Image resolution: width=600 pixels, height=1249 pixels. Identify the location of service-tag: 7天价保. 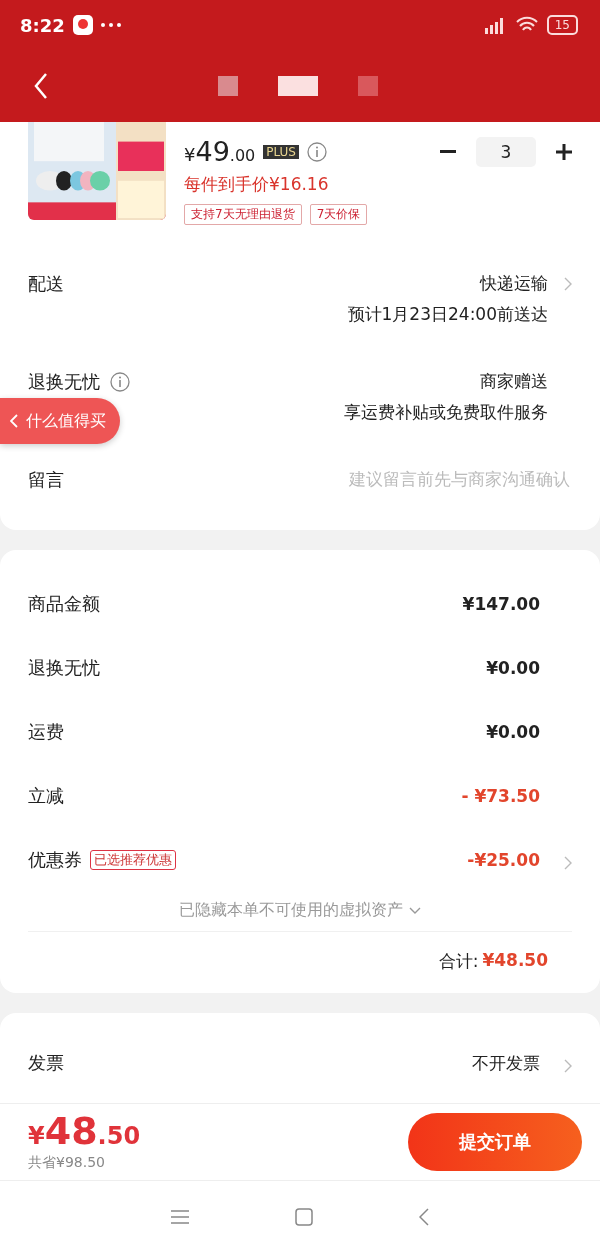
(338, 214).